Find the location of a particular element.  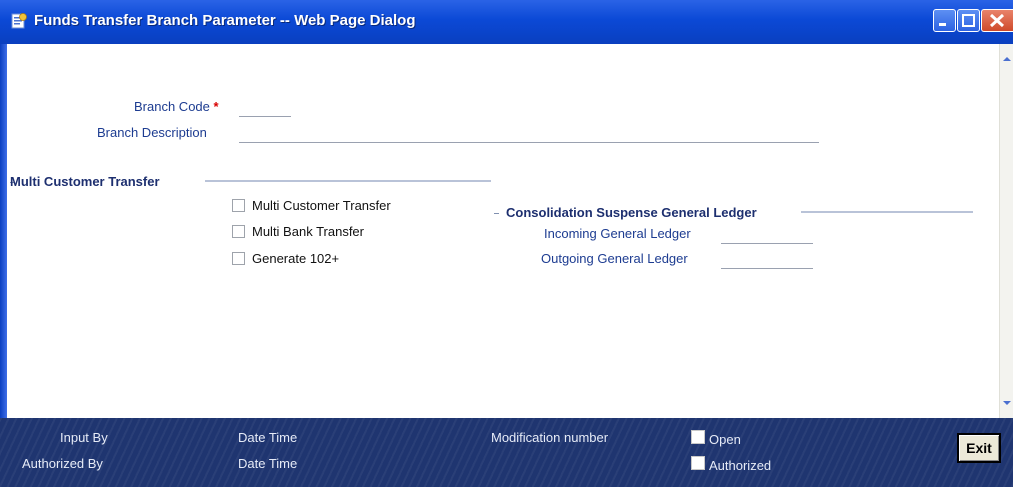

branch-description-label: Branch Description is located at coordinates (152, 132).